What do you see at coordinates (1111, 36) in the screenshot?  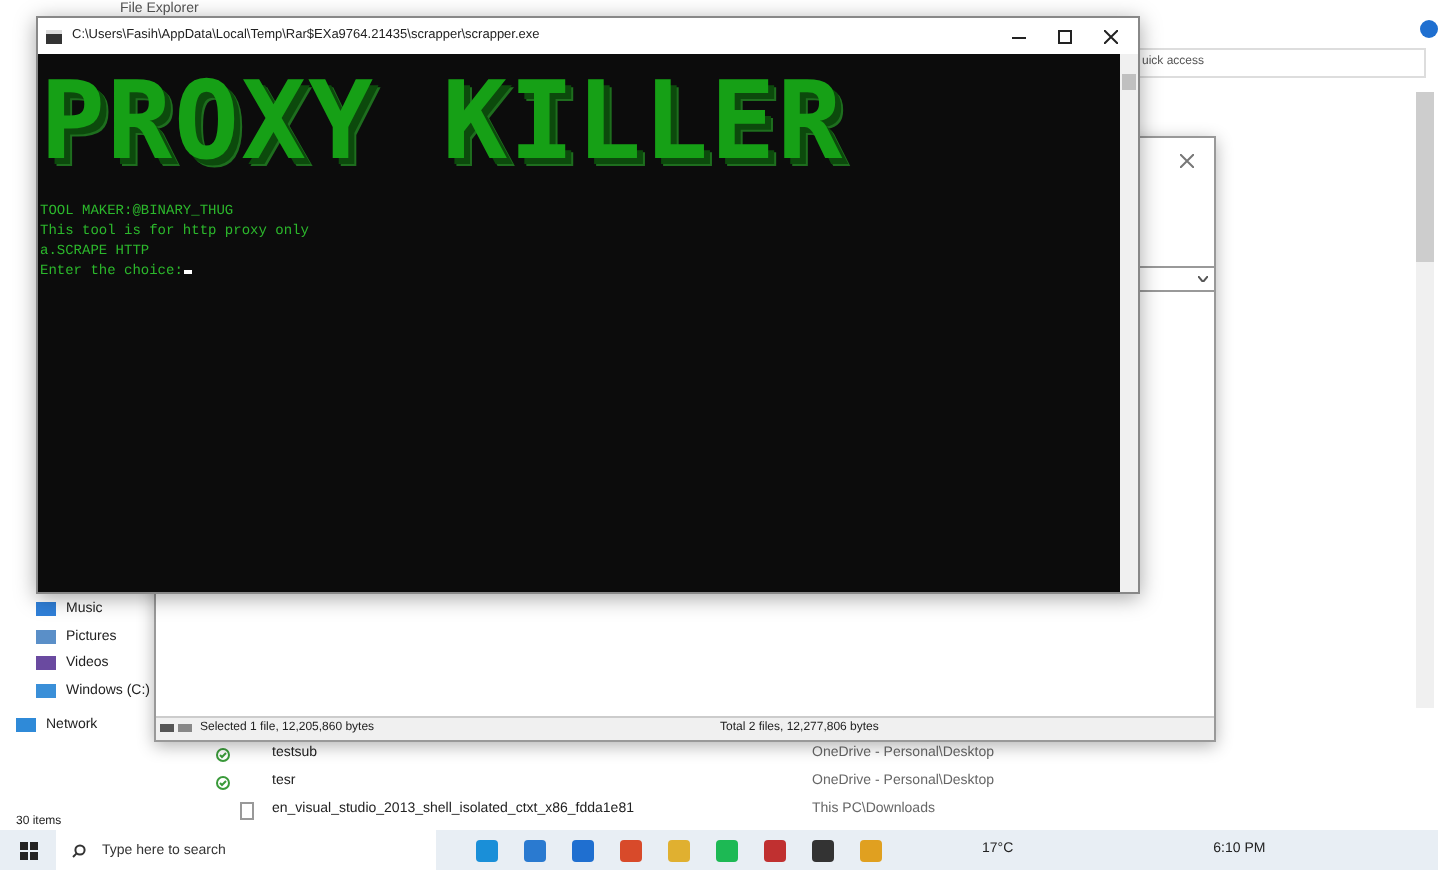 I see `close-icon` at bounding box center [1111, 36].